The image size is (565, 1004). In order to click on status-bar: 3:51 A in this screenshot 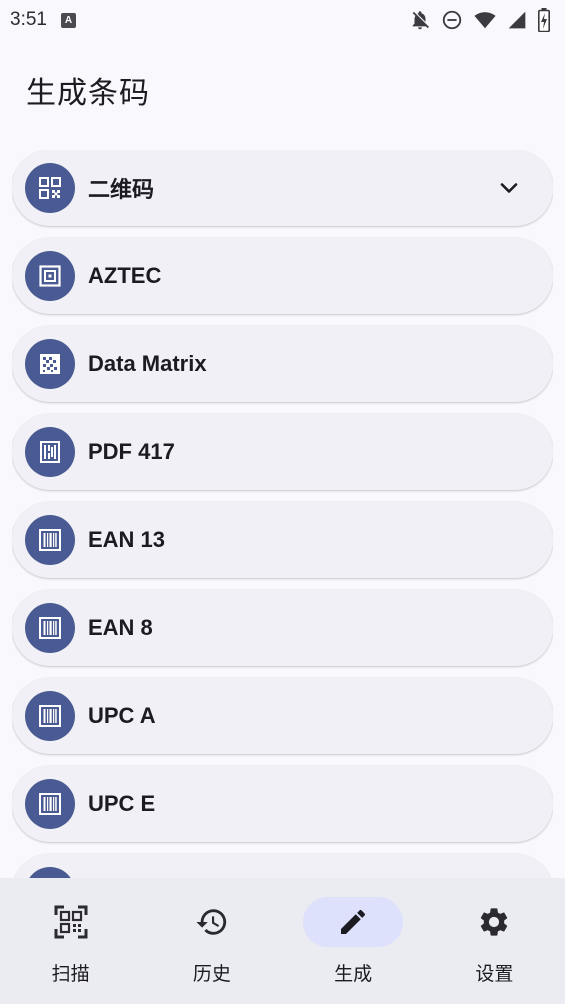, I will do `click(282, 20)`.